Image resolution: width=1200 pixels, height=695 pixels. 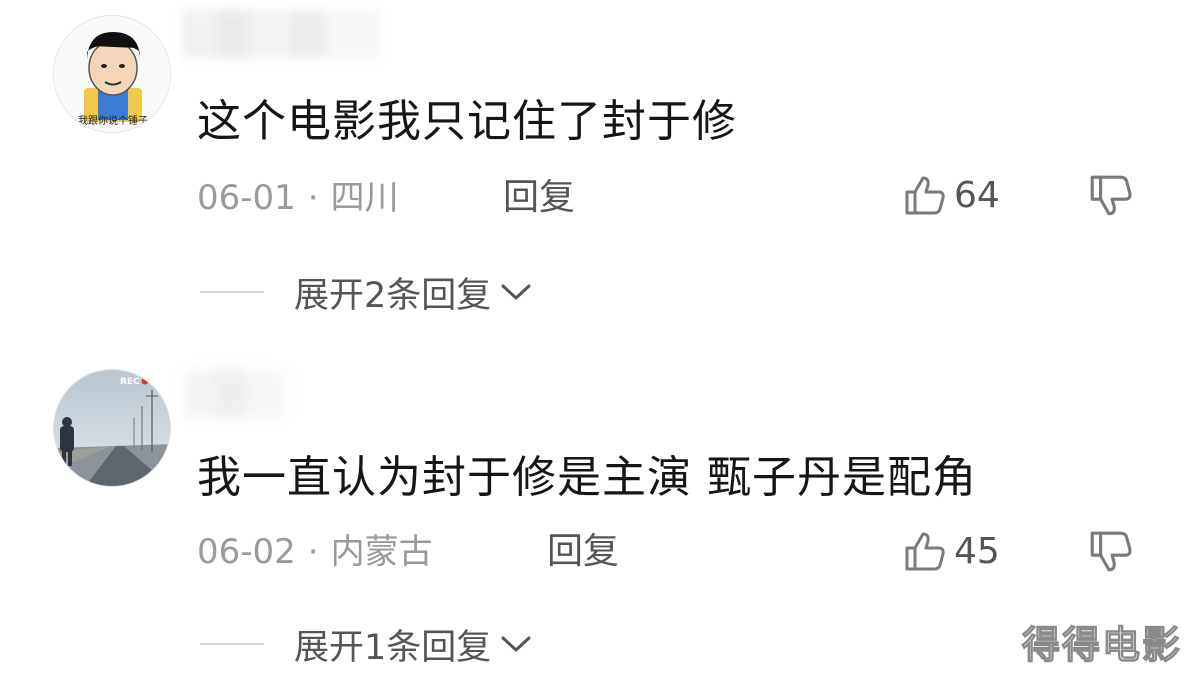 I want to click on like-count: 64, so click(x=977, y=195).